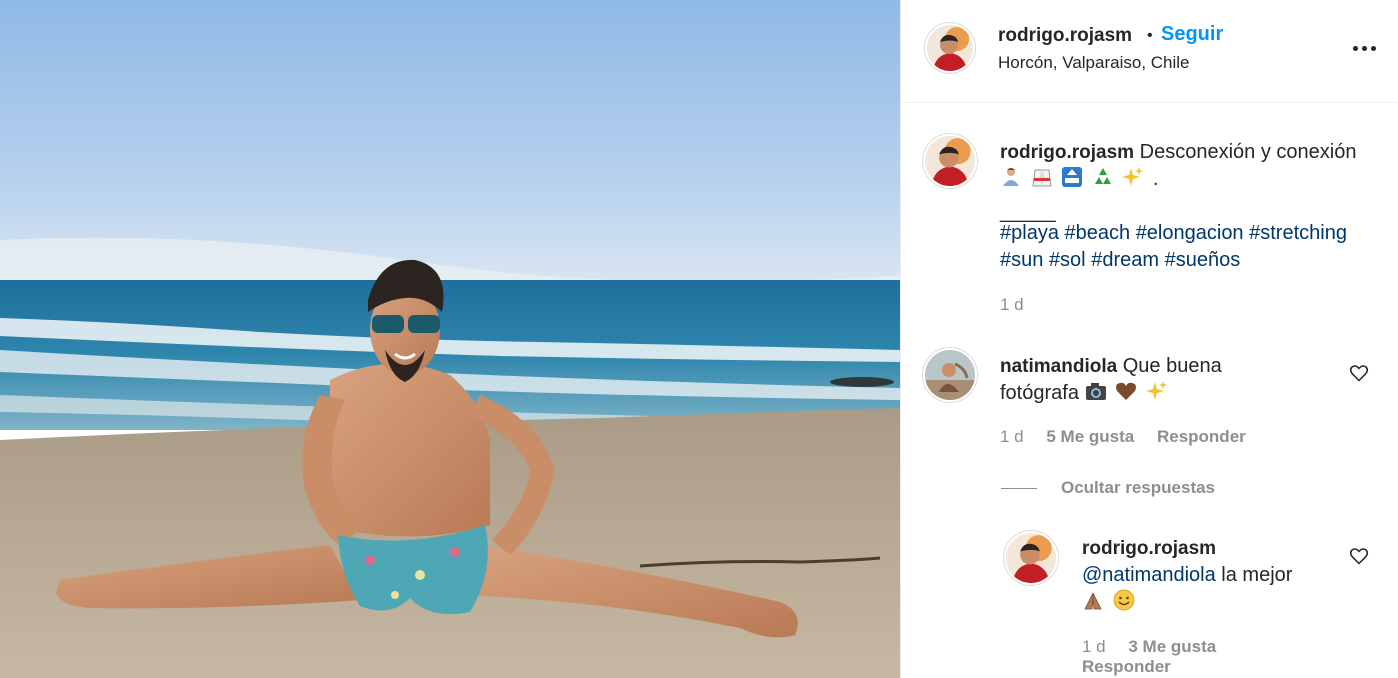 Image resolution: width=1398 pixels, height=678 pixels. Describe the element at coordinates (1098, 233) in the screenshot. I see `hashtag-beach: #beach` at that location.